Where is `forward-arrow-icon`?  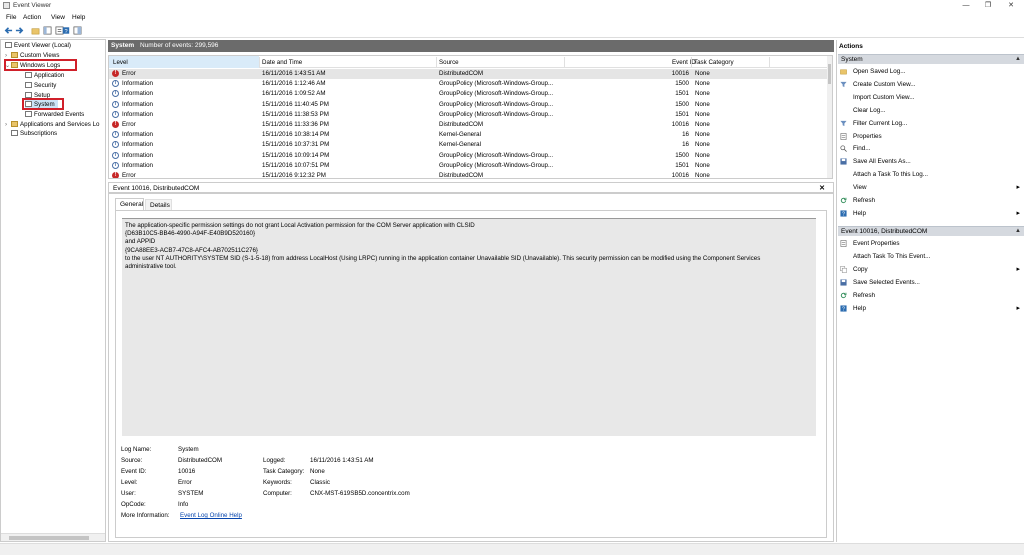 forward-arrow-icon is located at coordinates (19, 30).